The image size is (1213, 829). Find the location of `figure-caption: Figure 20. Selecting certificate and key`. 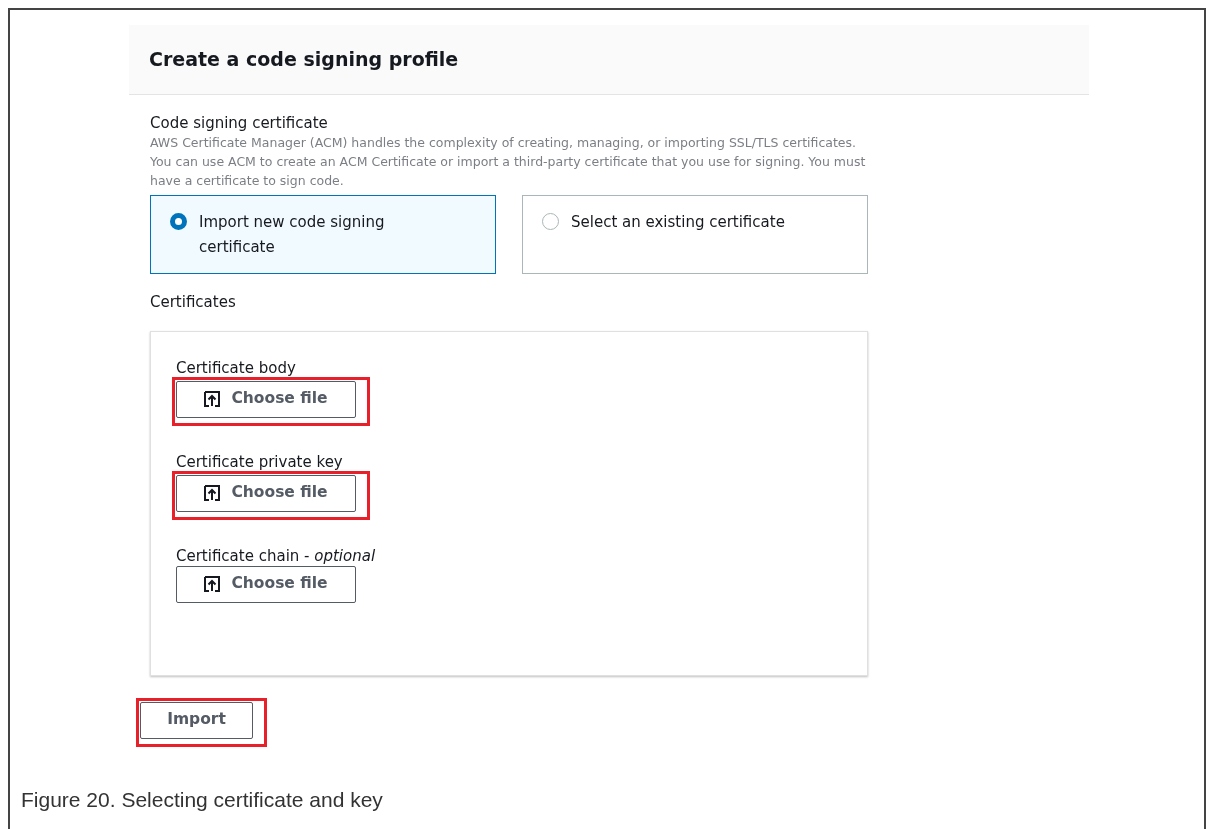

figure-caption: Figure 20. Selecting certificate and key is located at coordinates (202, 799).